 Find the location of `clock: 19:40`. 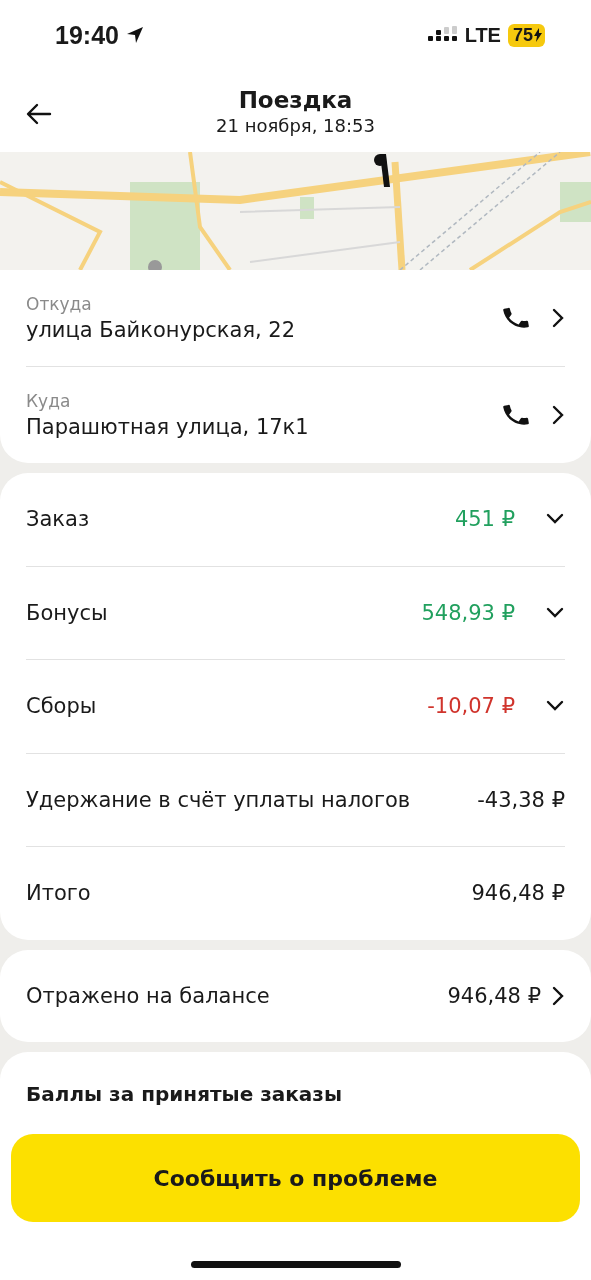

clock: 19:40 is located at coordinates (87, 35).